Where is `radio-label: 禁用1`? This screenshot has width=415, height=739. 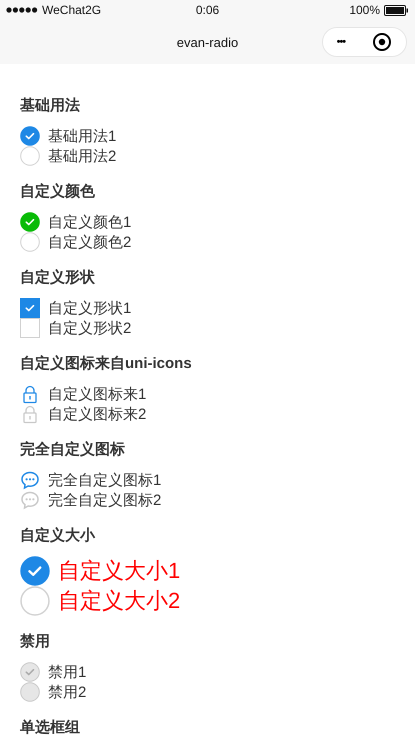 radio-label: 禁用1 is located at coordinates (67, 672).